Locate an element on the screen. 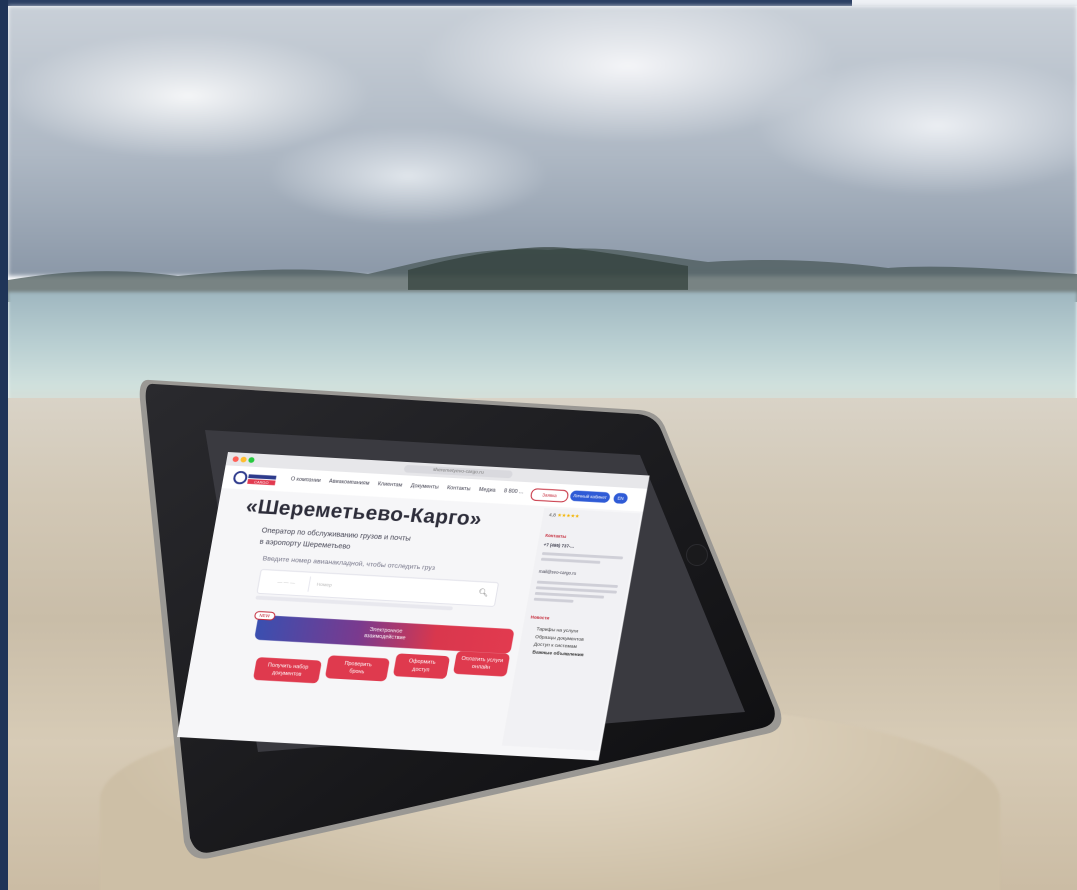 The image size is (1077, 890). language-button: EN is located at coordinates (620, 498).